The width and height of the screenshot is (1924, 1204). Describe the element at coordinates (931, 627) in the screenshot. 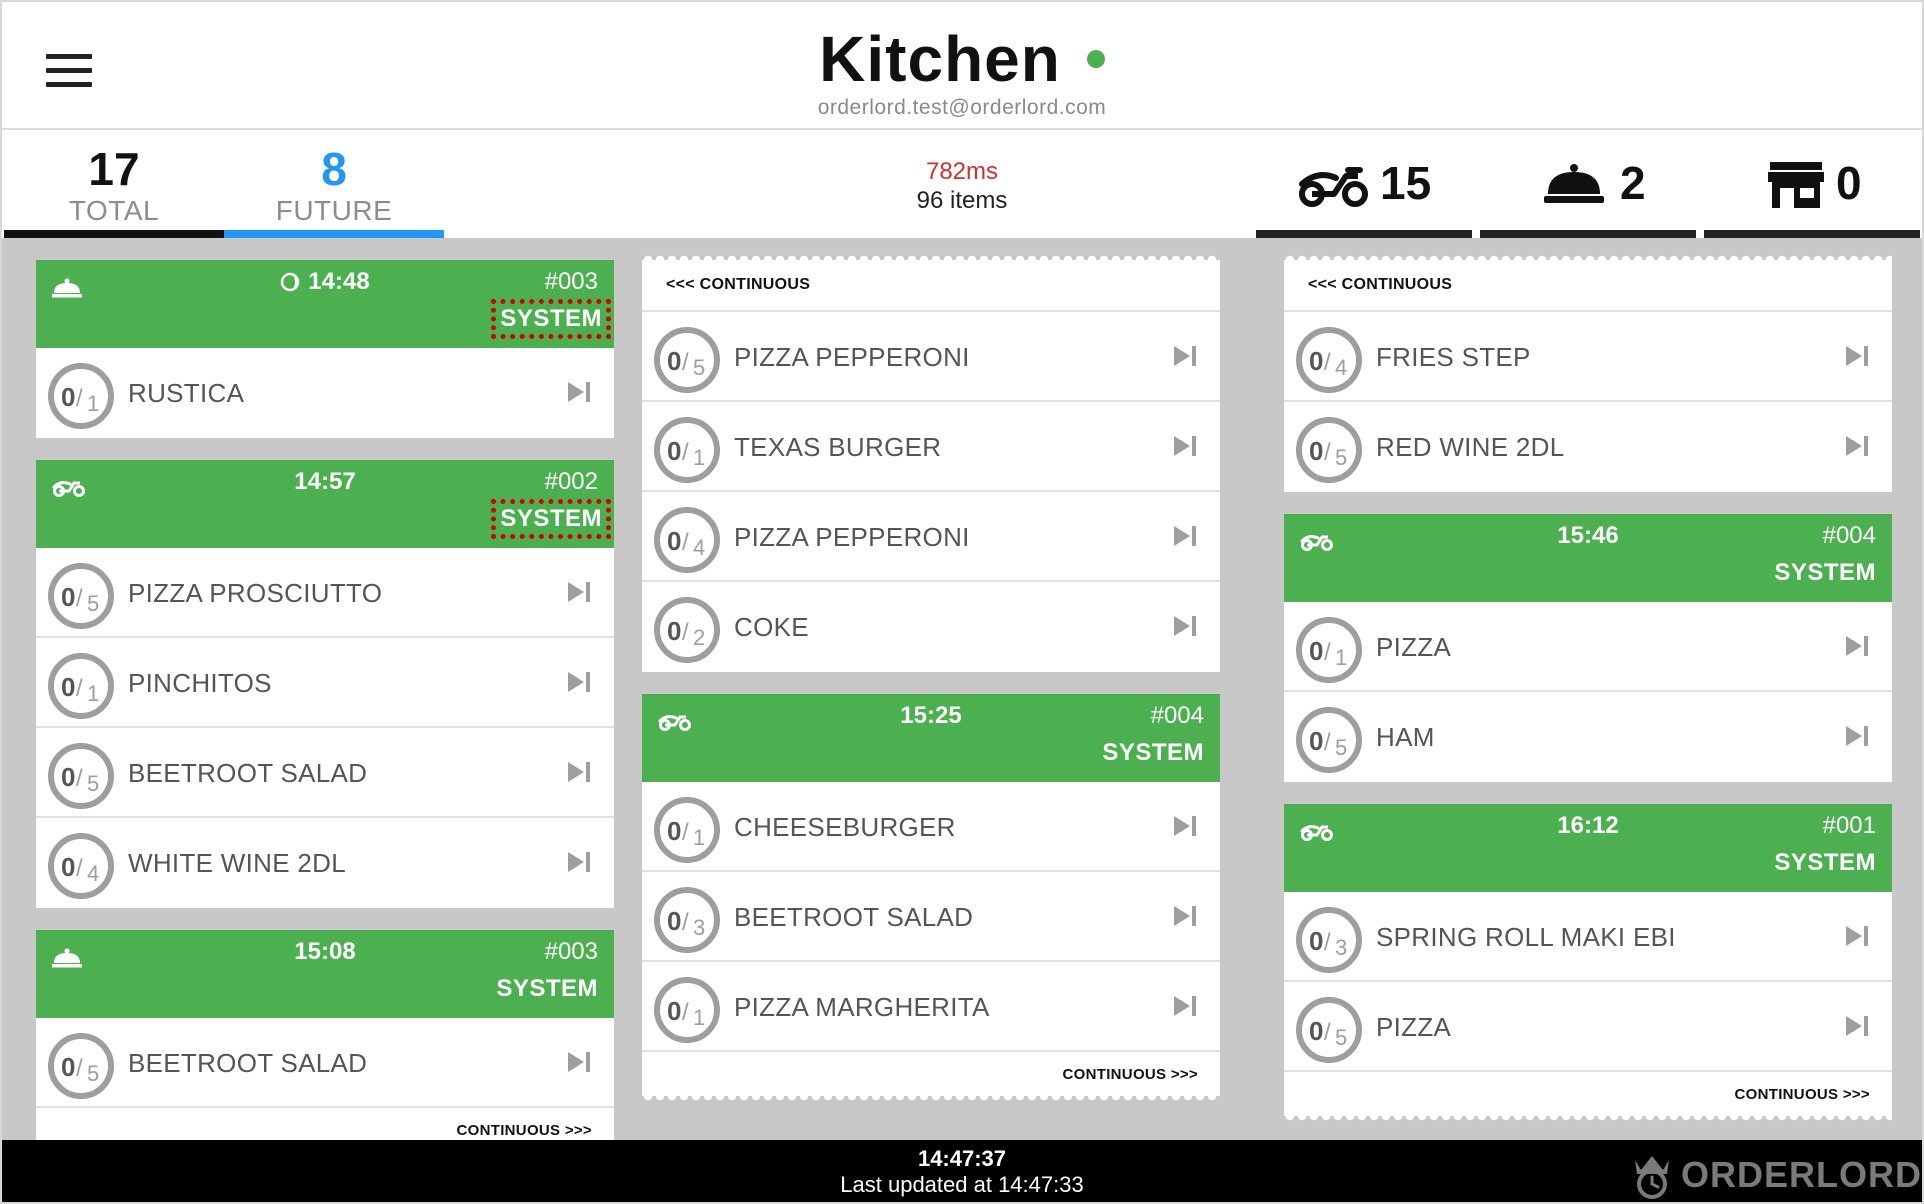

I see `order-item-row: 0/2 COKE` at that location.